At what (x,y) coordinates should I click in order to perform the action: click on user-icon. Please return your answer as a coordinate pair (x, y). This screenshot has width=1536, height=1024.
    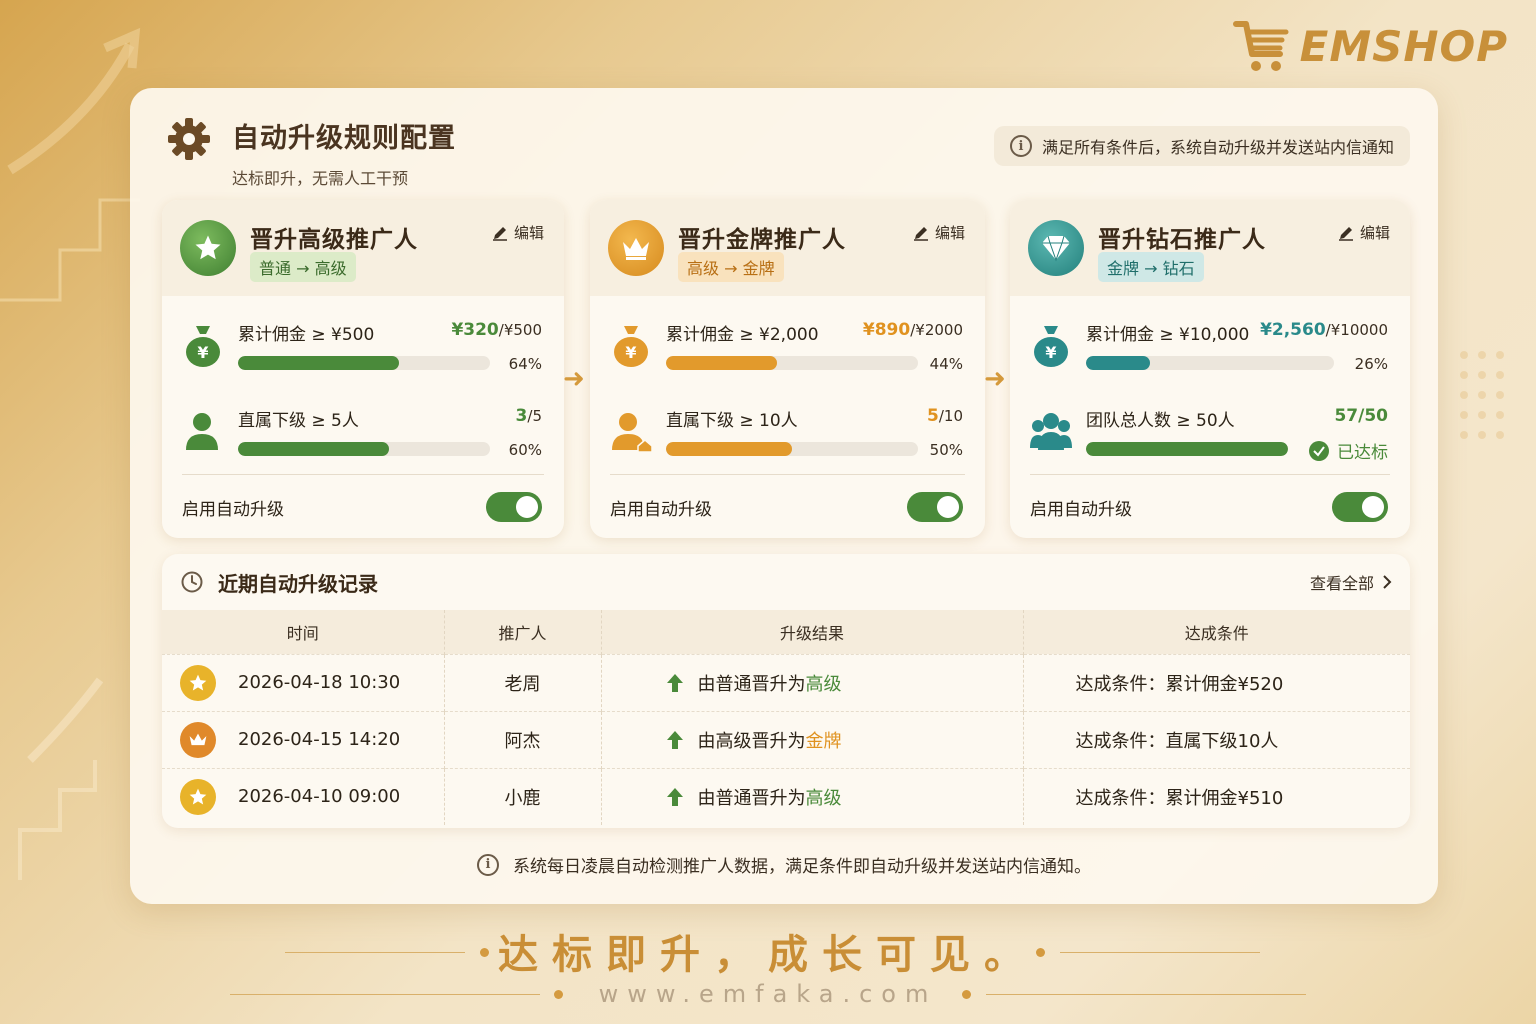
    Looking at the image, I should click on (202, 431).